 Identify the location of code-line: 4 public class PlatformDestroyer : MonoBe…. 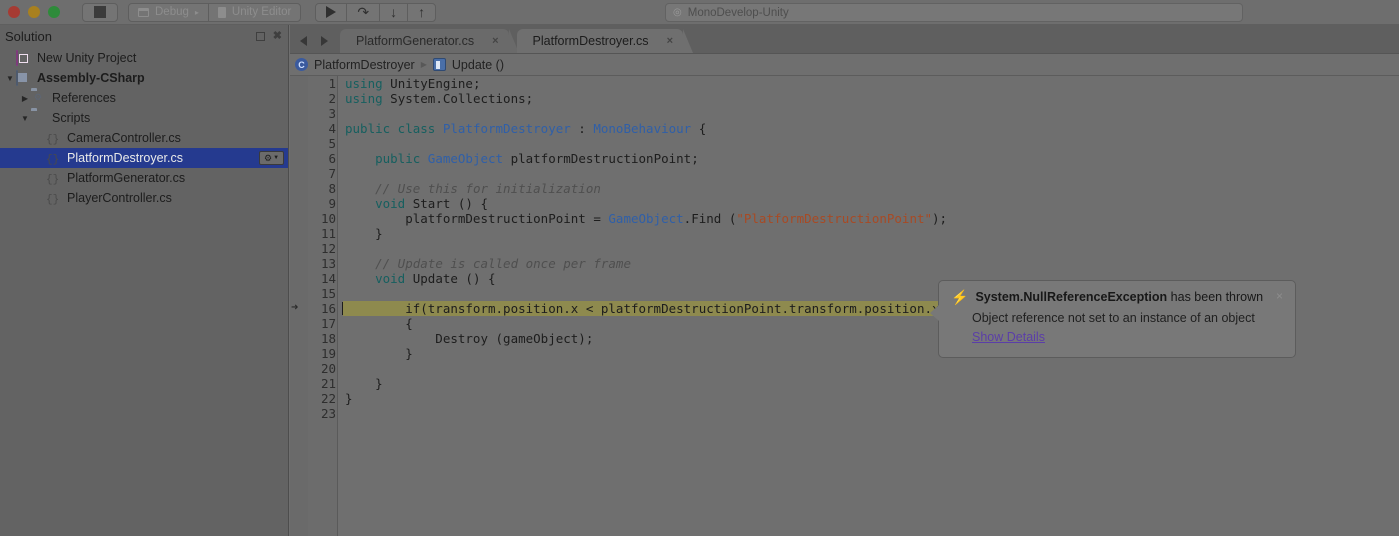
(844, 128).